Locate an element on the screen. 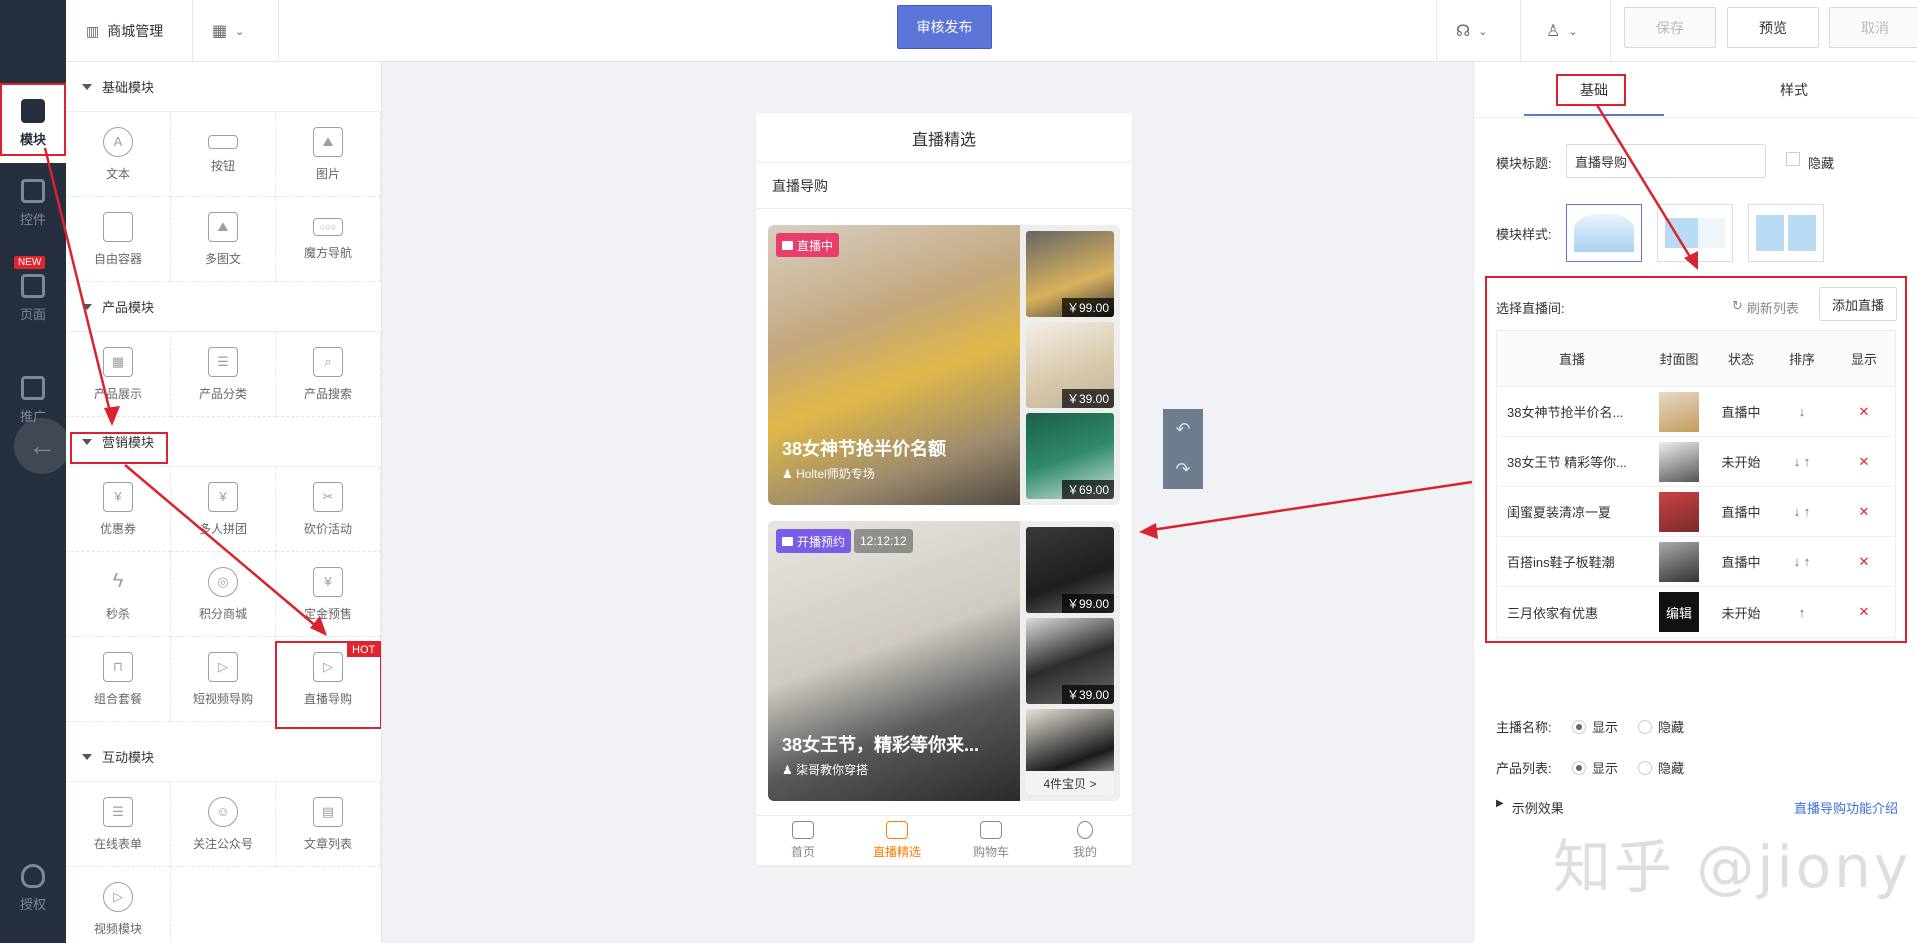  watermark: 知乎 @jiony is located at coordinates (1732, 867).